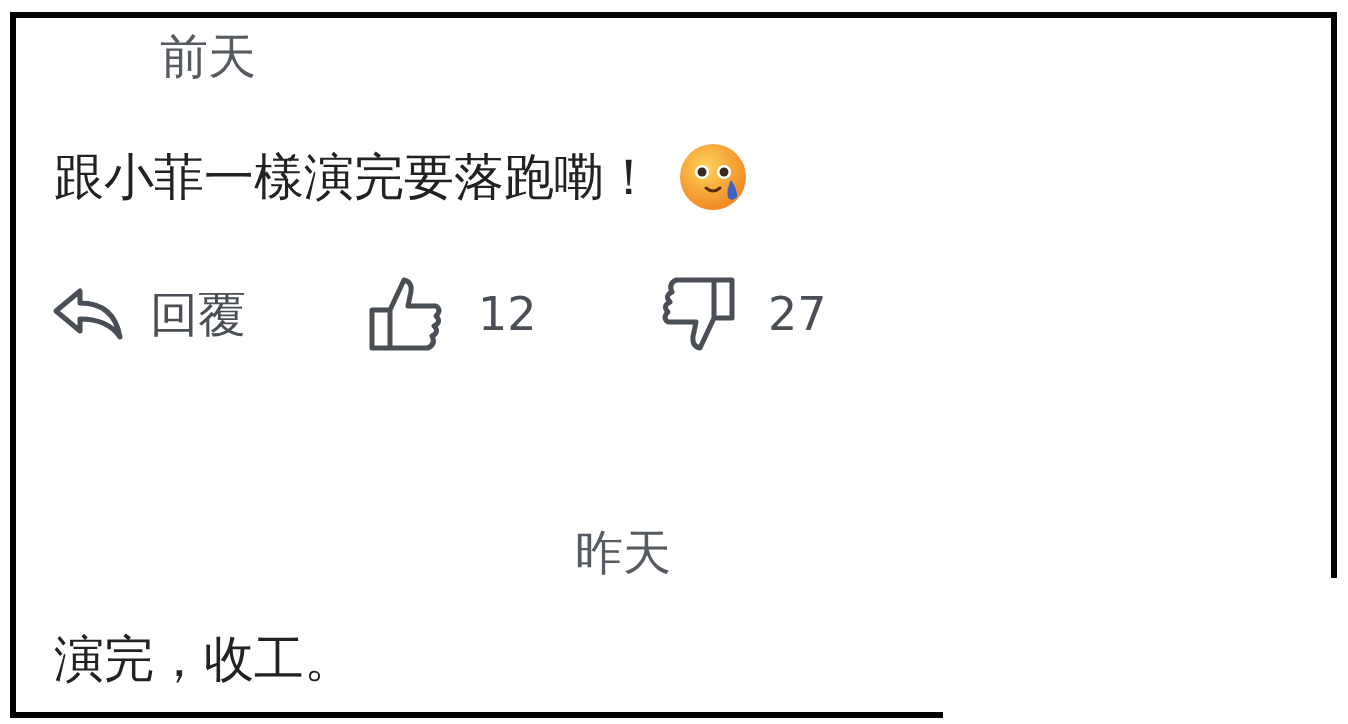 This screenshot has width=1348, height=724. Describe the element at coordinates (204, 659) in the screenshot. I see `comment-text: 演完，收工。` at that location.